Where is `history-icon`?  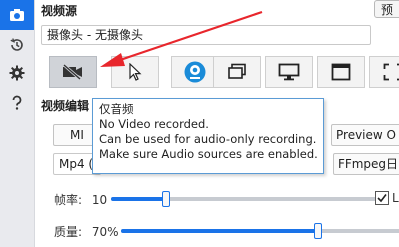 history-icon is located at coordinates (17, 45).